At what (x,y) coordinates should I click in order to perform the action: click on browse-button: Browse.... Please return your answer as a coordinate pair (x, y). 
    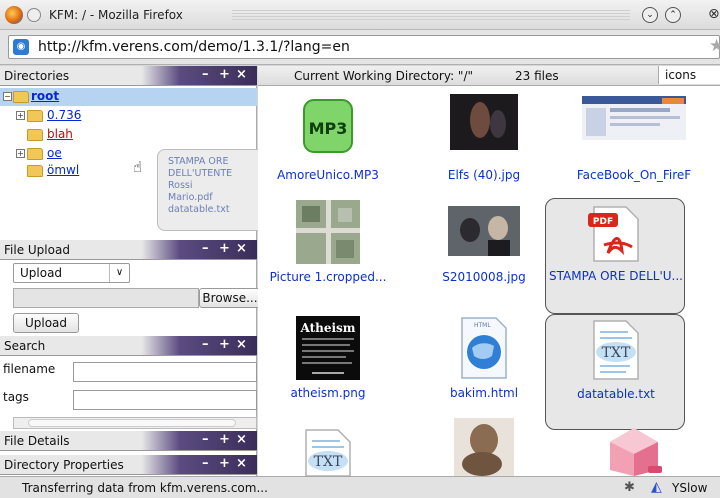
    Looking at the image, I should click on (230, 298).